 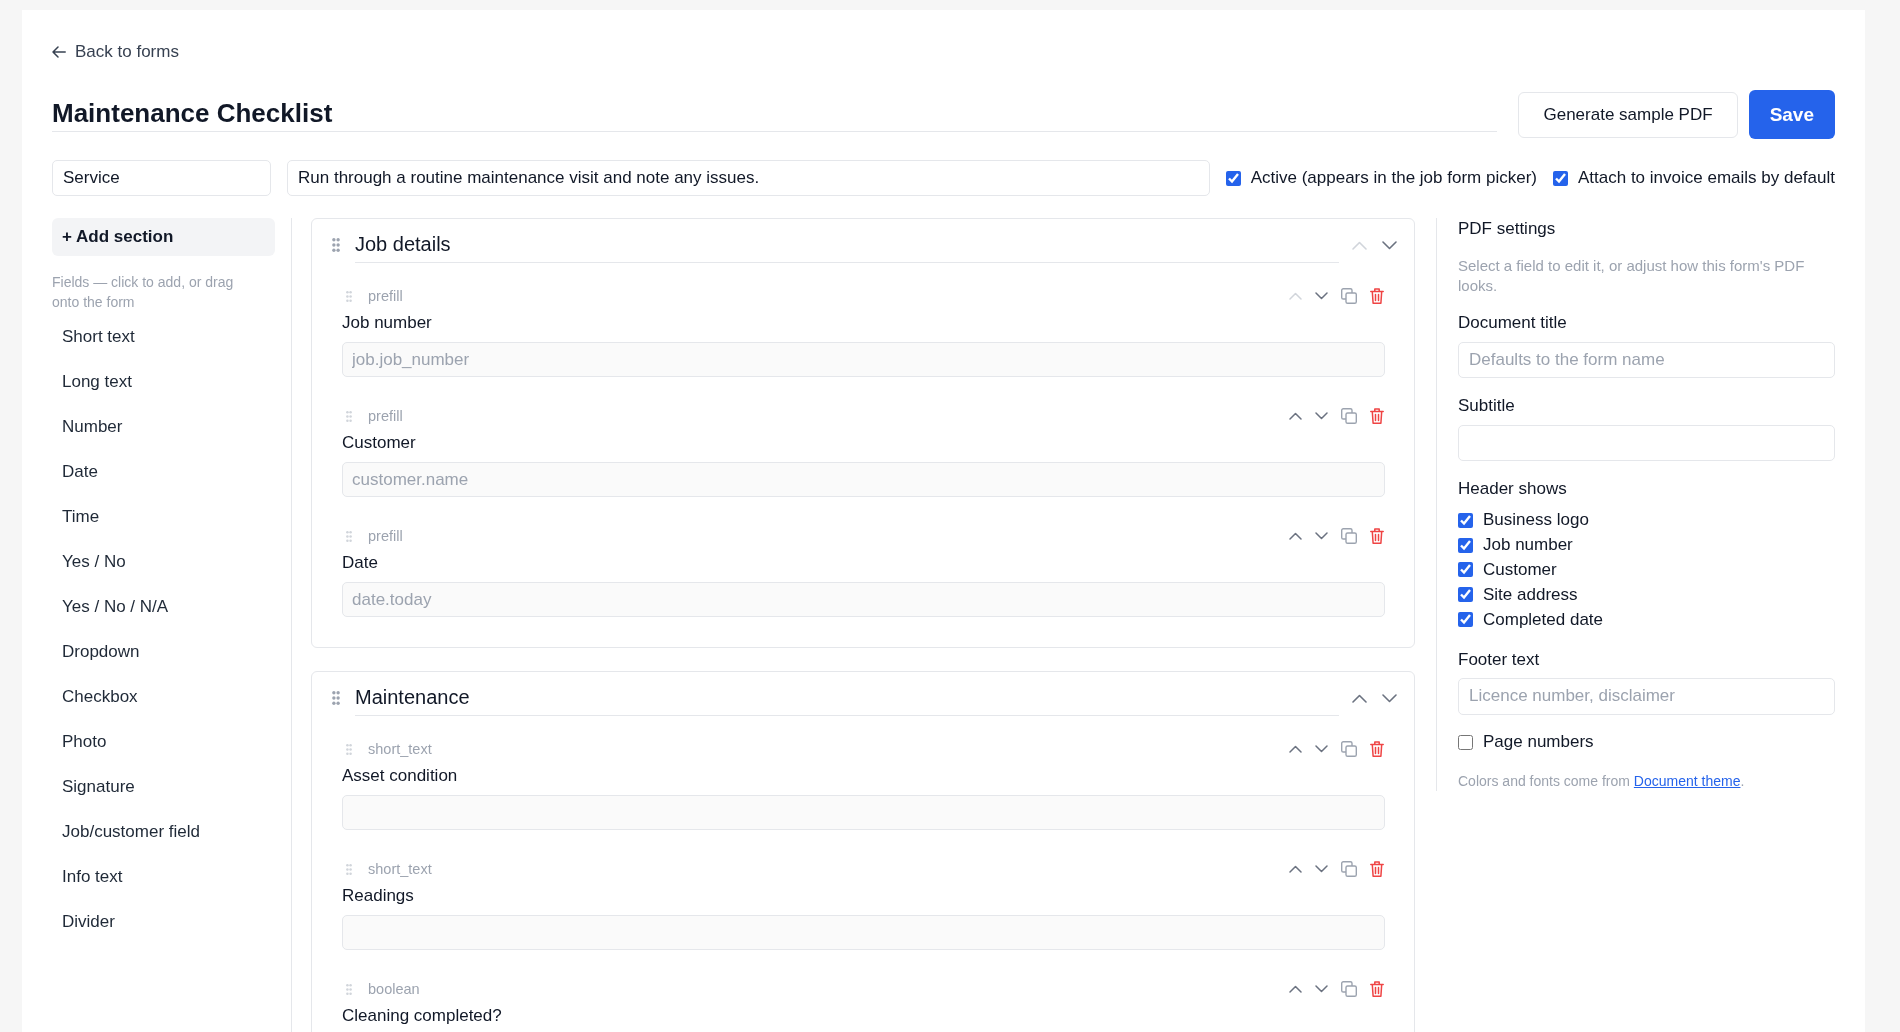 What do you see at coordinates (748, 178) in the screenshot?
I see `description-field: Run through a routine maintenance visit and note any issues.` at bounding box center [748, 178].